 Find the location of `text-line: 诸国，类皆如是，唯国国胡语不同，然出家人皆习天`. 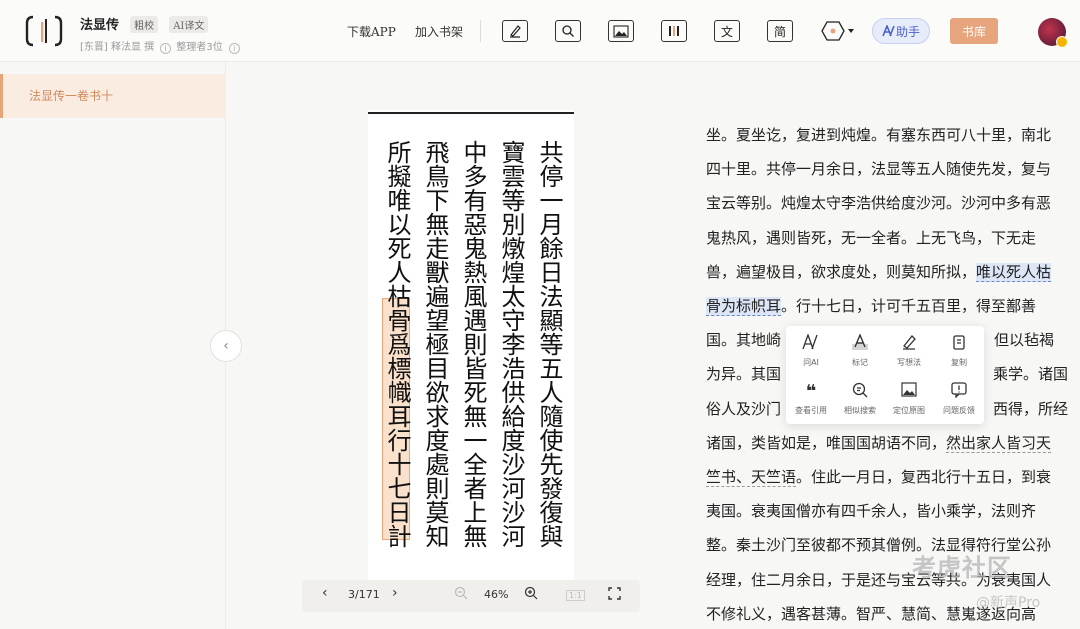

text-line: 诸国，类皆如是，唯国国胡语不同，然出家人皆习天 is located at coordinates (886, 443).